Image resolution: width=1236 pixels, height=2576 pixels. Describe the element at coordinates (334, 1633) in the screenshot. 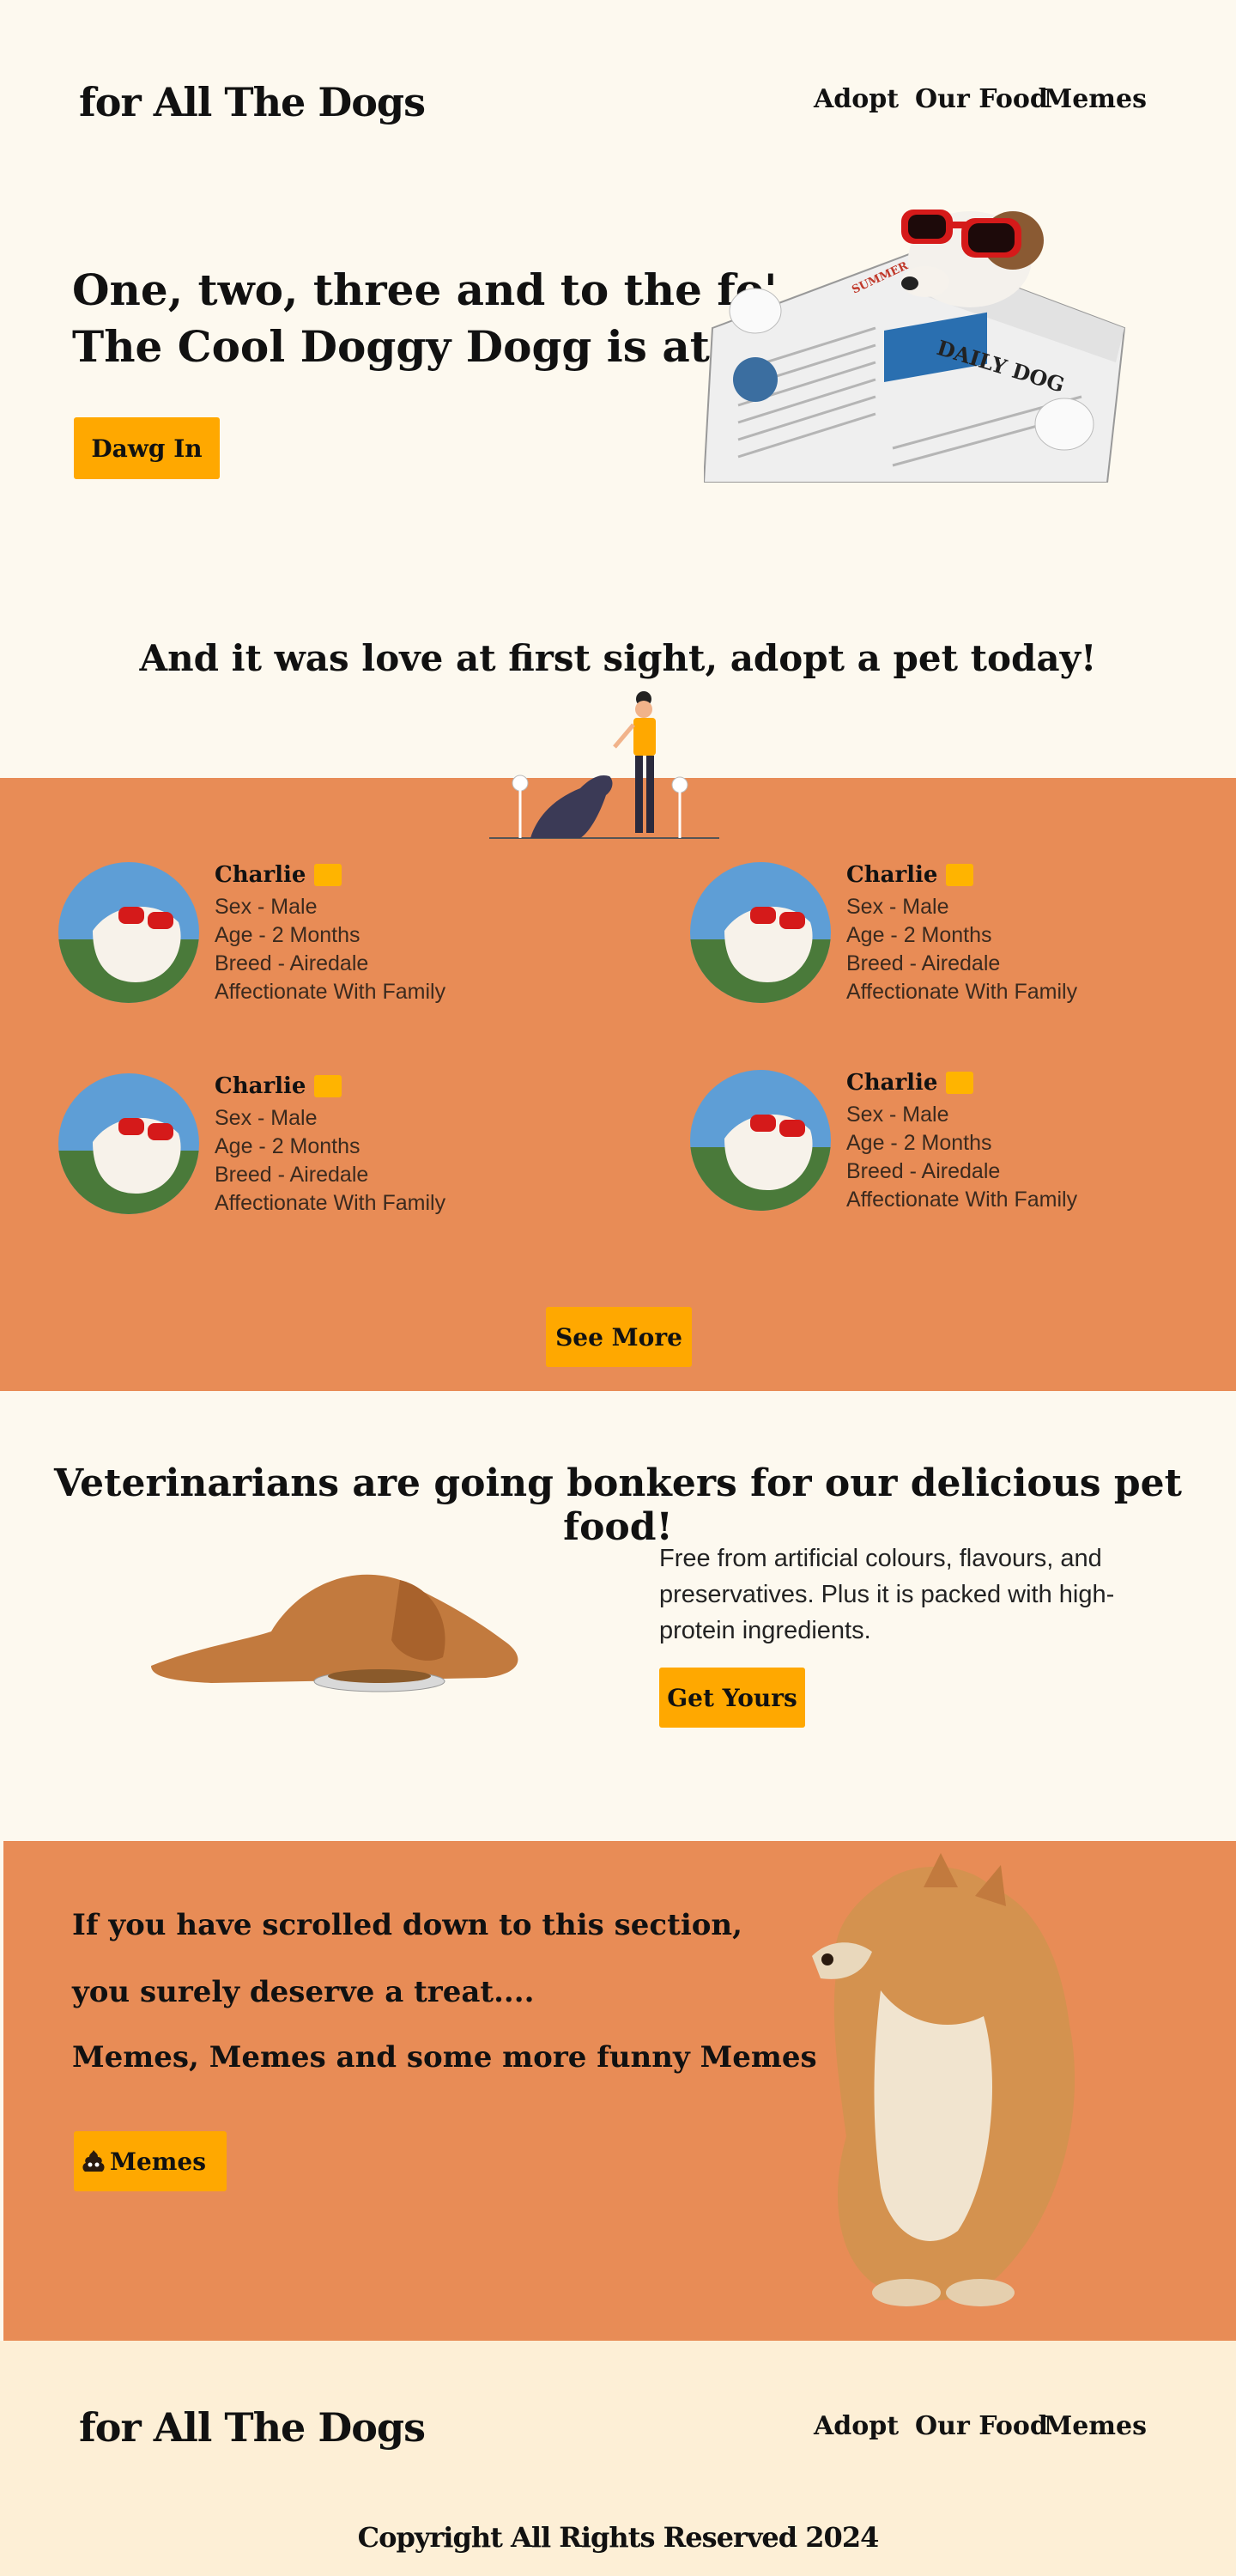

I see `dog-eating-illustration` at that location.